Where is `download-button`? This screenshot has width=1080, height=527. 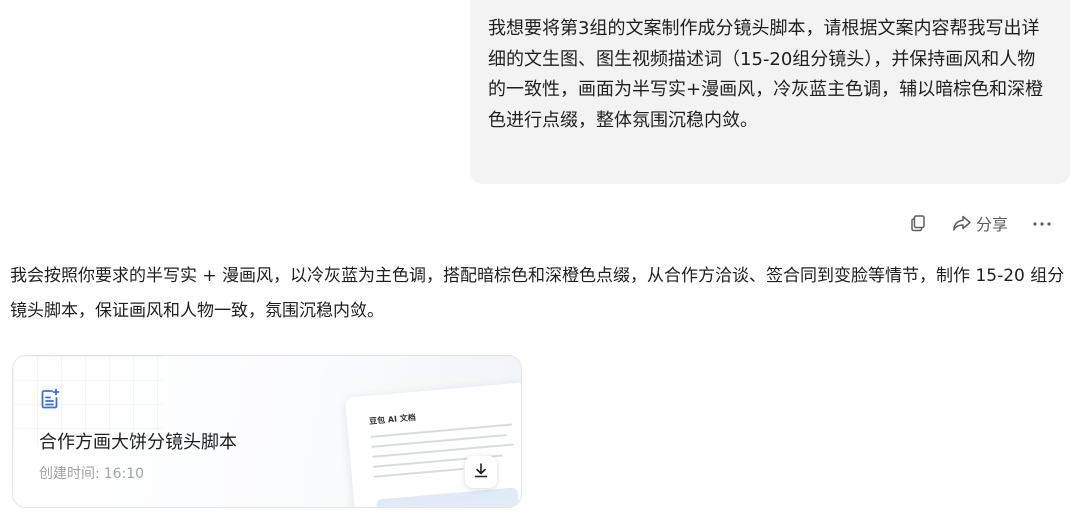 download-button is located at coordinates (481, 472).